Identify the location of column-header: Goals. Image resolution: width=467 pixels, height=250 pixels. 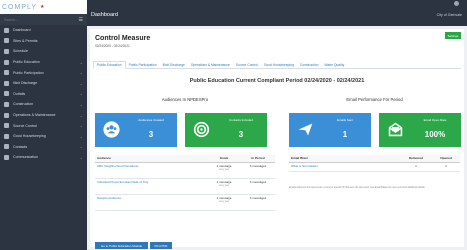
(224, 159).